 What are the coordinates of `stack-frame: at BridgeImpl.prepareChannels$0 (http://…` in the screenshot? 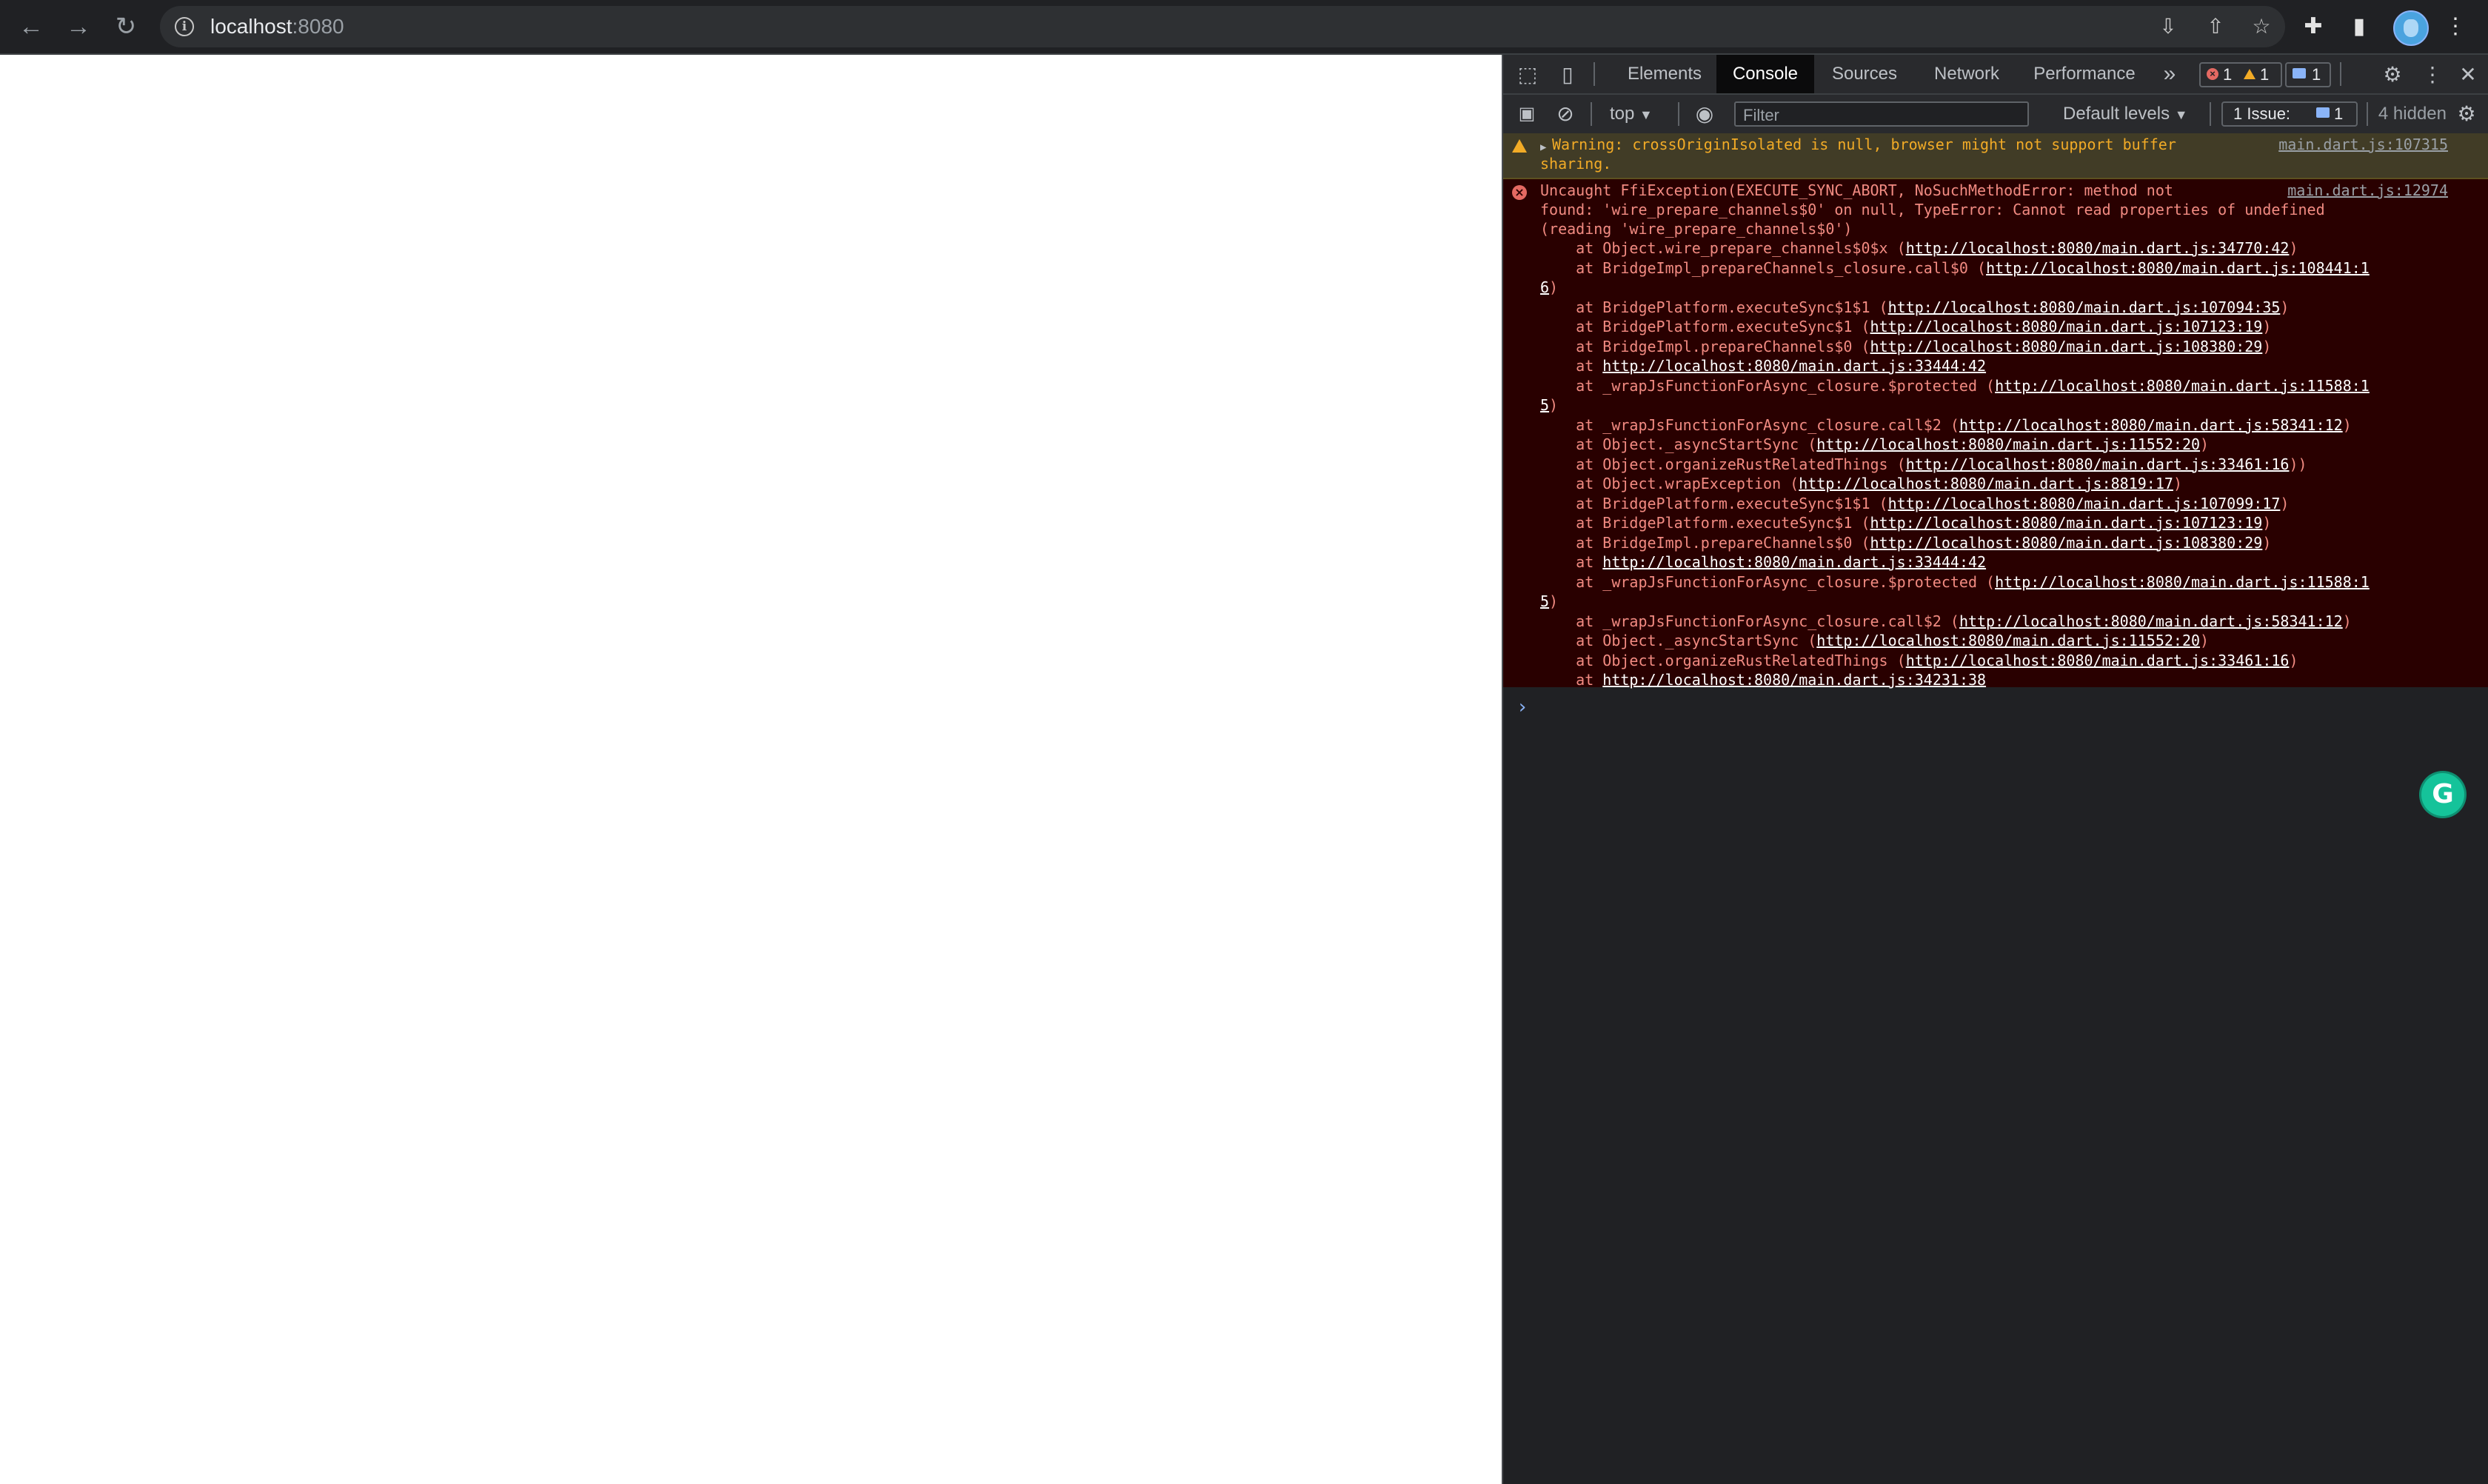 It's located at (1905, 543).